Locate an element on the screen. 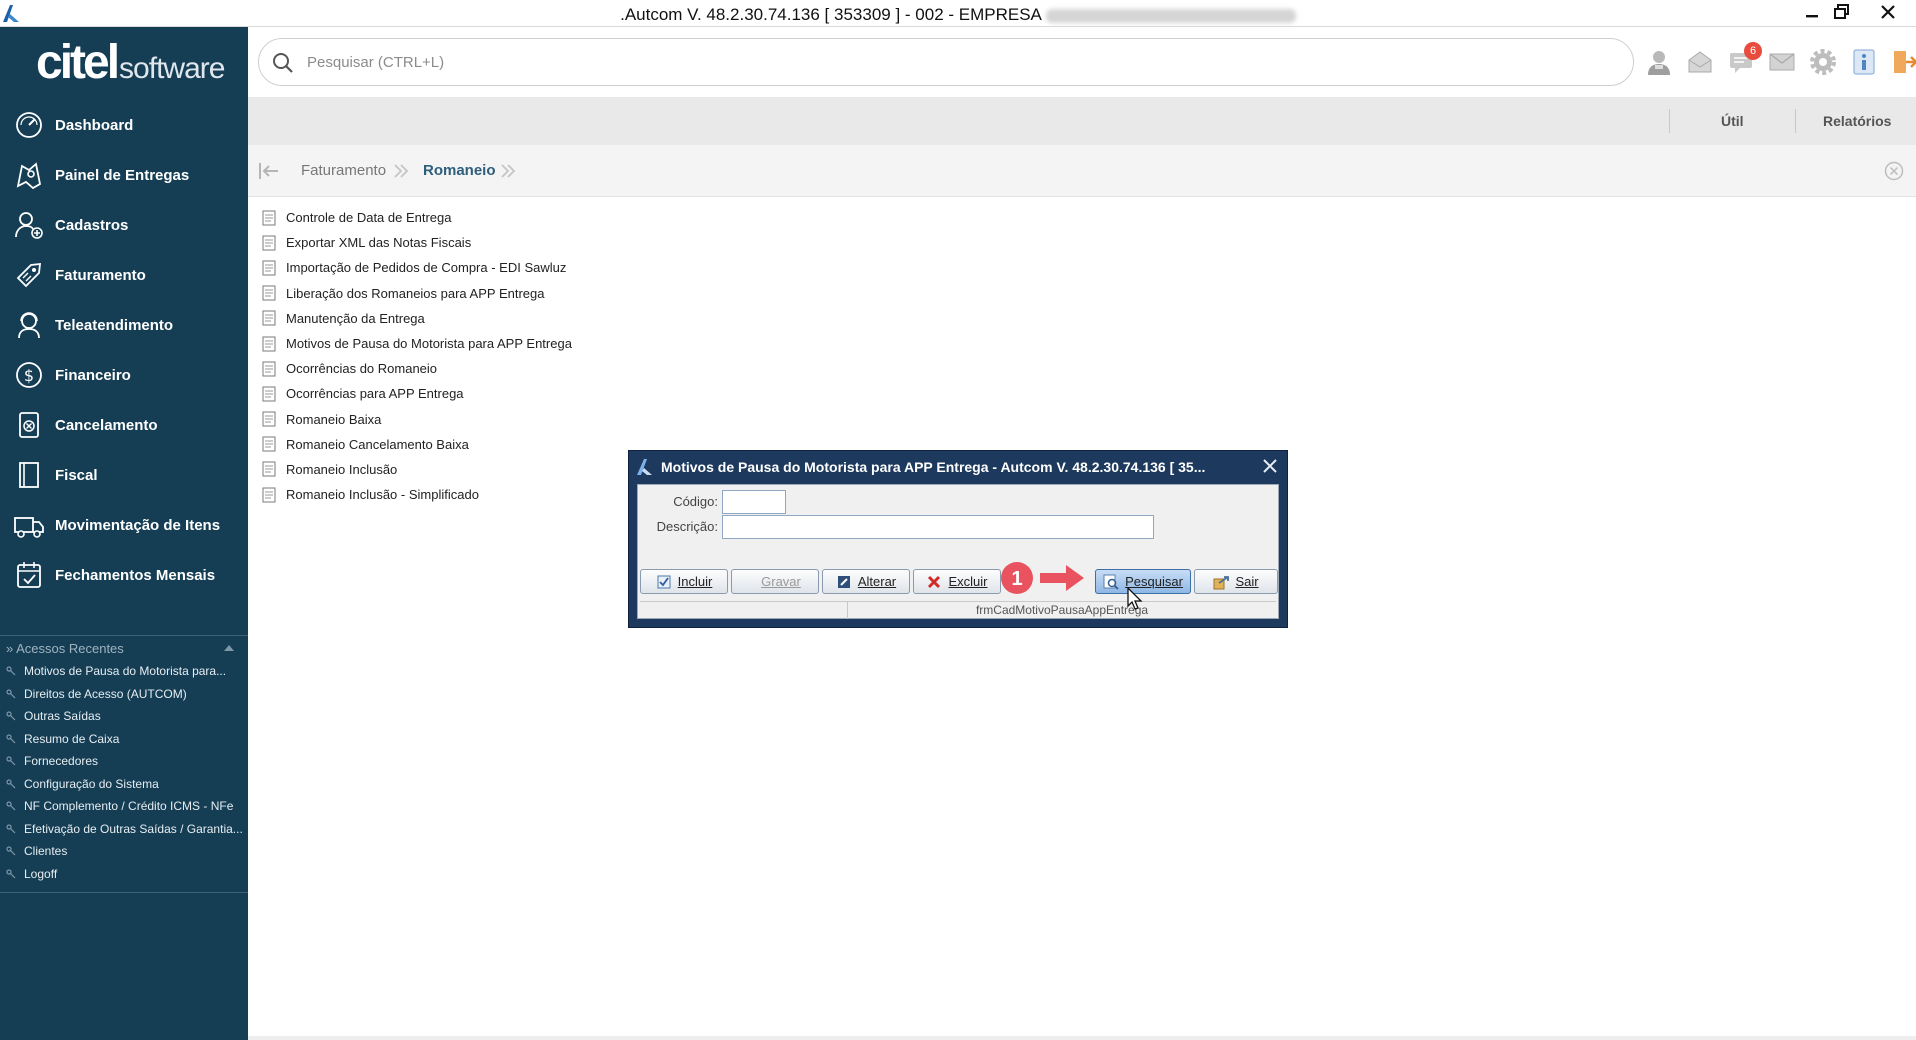  restore-button is located at coordinates (1842, 12).